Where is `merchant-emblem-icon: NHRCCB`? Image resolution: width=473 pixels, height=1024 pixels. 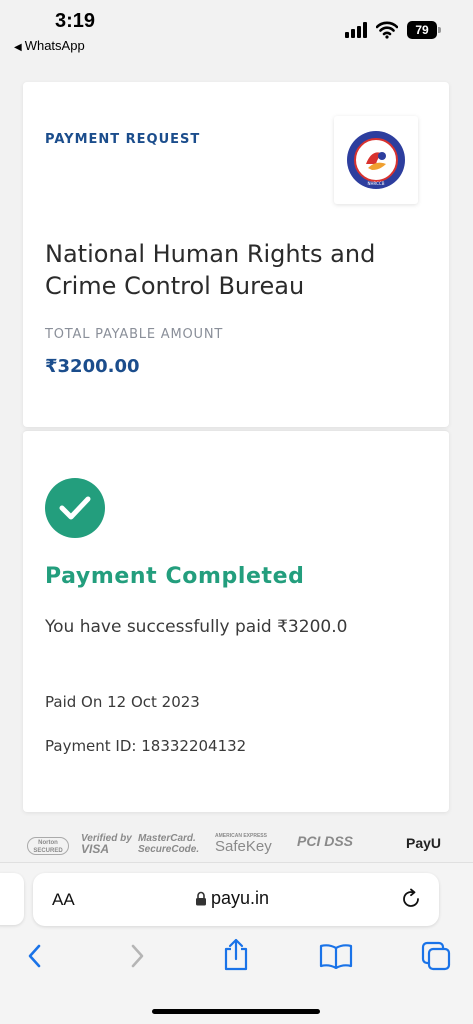
merchant-emblem-icon: NHRCCB is located at coordinates (376, 160).